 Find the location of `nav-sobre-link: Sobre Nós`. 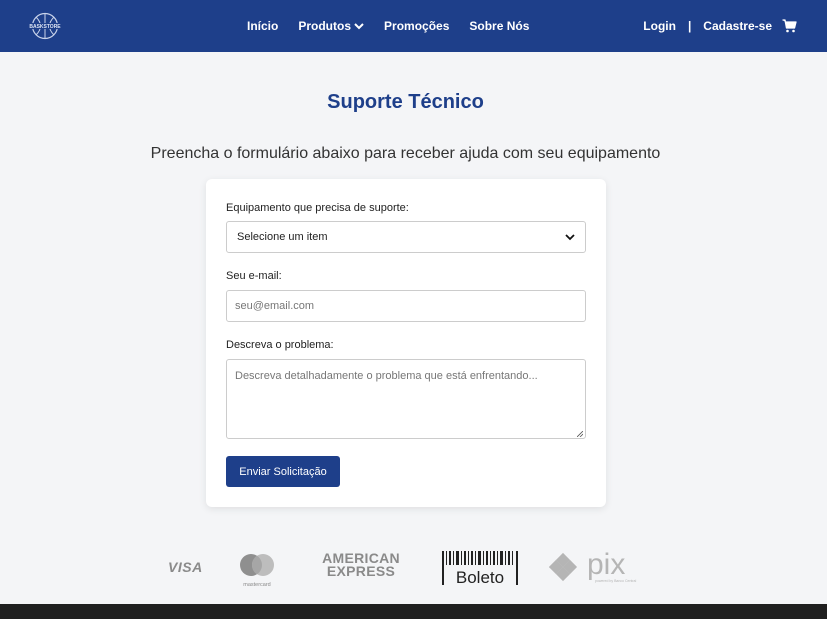

nav-sobre-link: Sobre Nós is located at coordinates (499, 26).